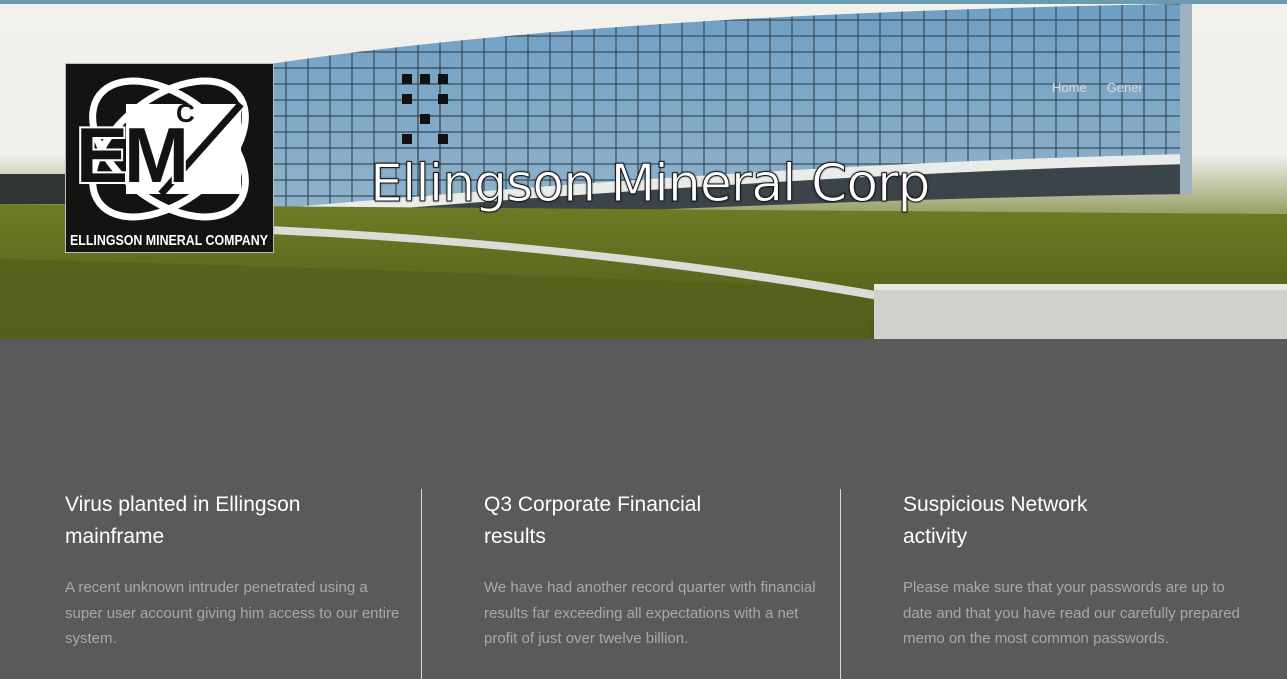 The width and height of the screenshot is (1287, 679). Describe the element at coordinates (185, 521) in the screenshot. I see `article-title: Virus planted in Ellingson mainframe` at that location.